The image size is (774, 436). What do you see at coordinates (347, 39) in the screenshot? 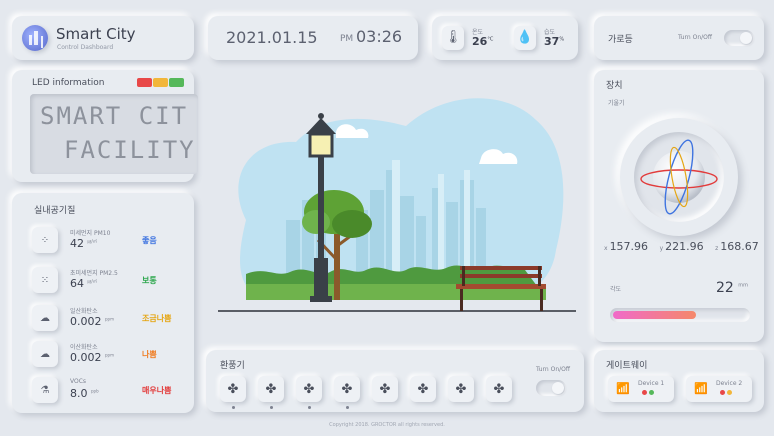
I see `ampm-display: PM` at bounding box center [347, 39].